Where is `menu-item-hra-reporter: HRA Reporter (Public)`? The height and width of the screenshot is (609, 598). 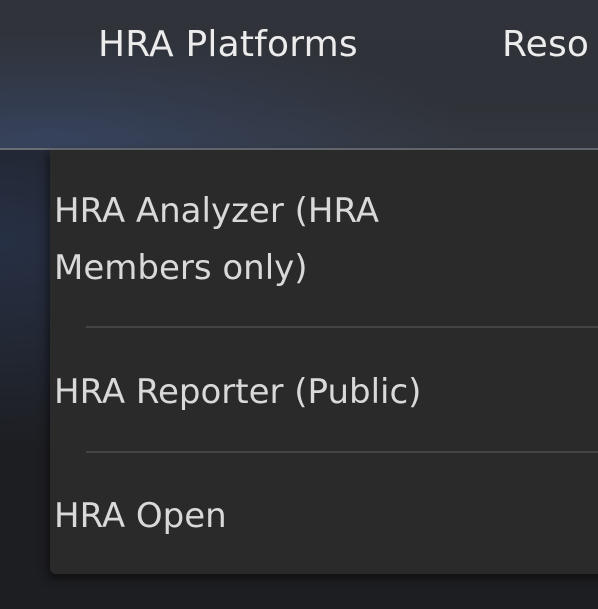
menu-item-hra-reporter: HRA Reporter (Public) is located at coordinates (237, 392).